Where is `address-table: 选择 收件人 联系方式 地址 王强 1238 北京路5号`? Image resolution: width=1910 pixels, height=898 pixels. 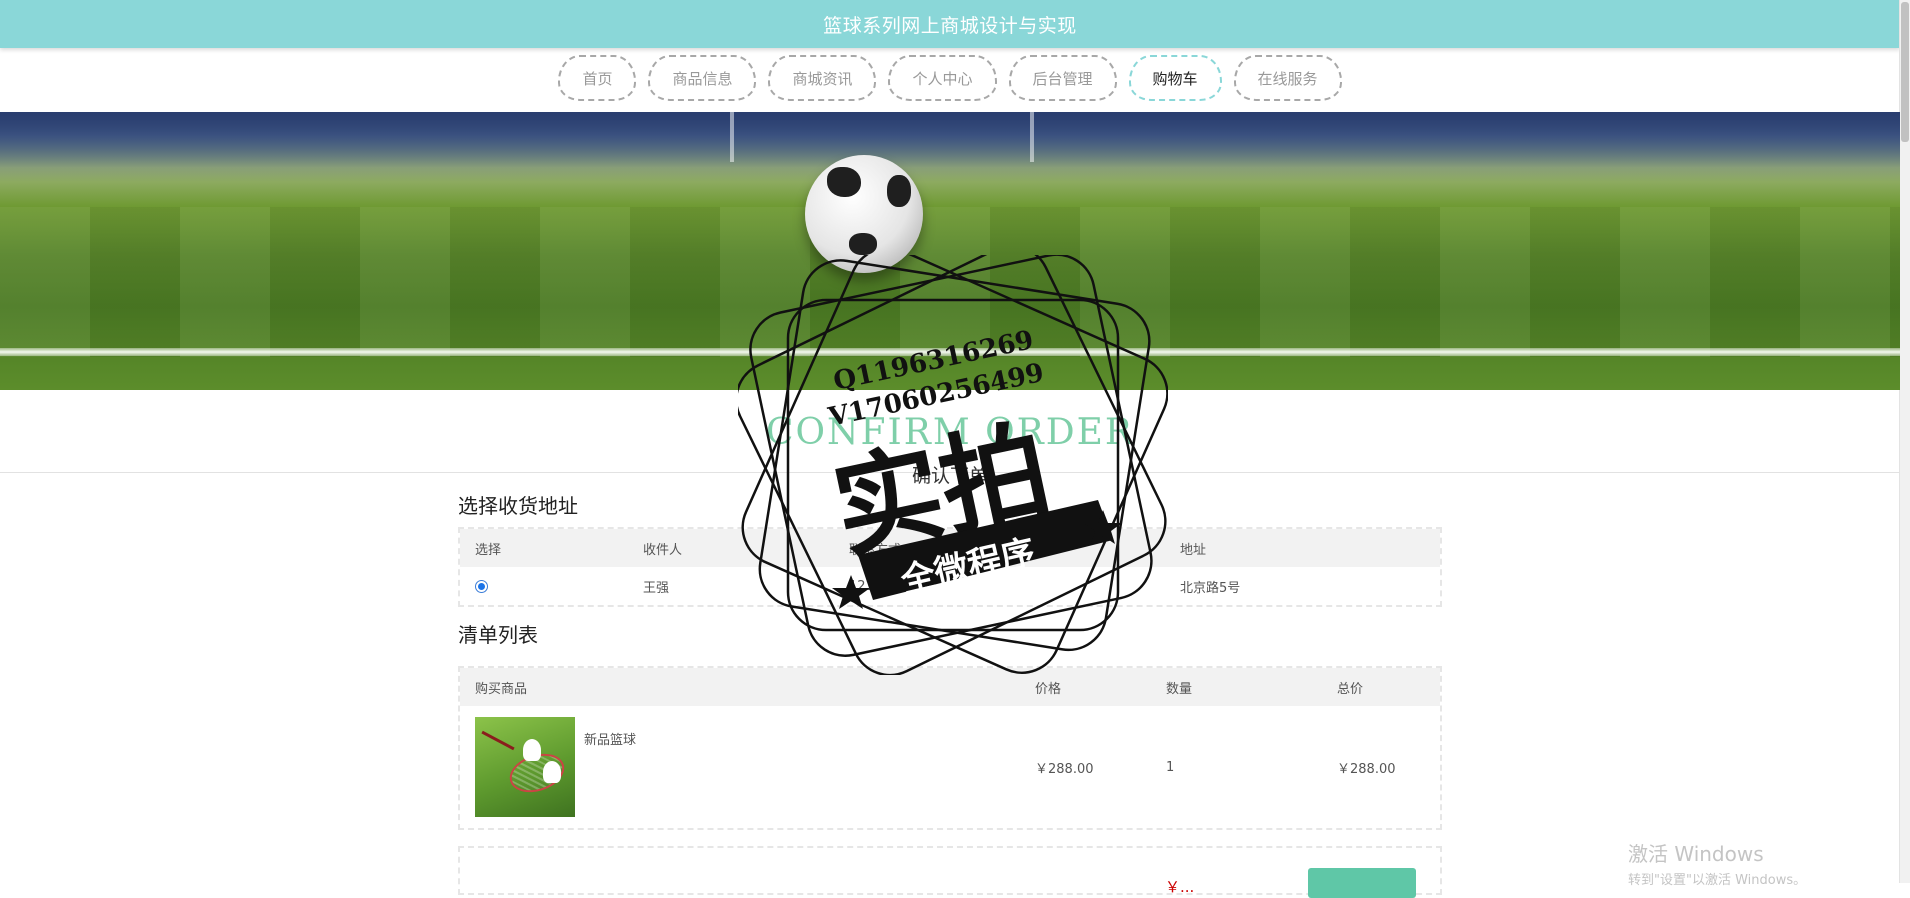
address-table: 选择 收件人 联系方式 地址 王强 1238 北京路5号 is located at coordinates (950, 567).